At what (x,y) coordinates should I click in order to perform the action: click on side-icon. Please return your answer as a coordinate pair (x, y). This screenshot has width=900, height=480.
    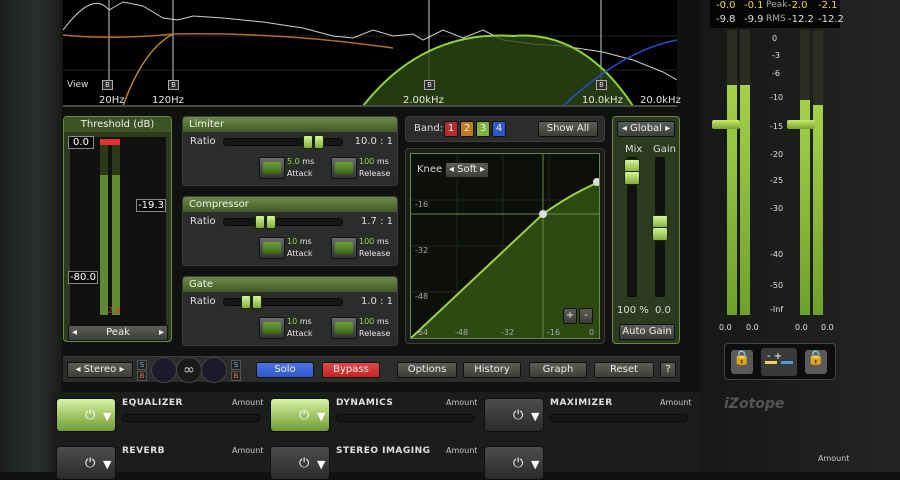
    Looking at the image, I should click on (214, 370).